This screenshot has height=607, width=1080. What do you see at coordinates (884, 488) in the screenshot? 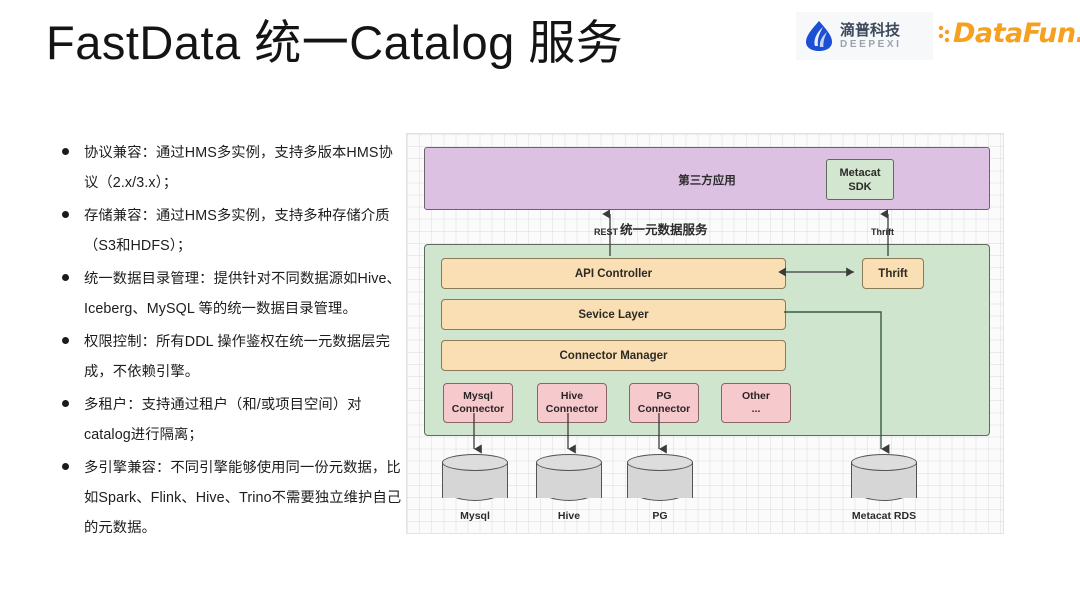
I see `metacat-rds-datastore: Metacat RDS` at bounding box center [884, 488].